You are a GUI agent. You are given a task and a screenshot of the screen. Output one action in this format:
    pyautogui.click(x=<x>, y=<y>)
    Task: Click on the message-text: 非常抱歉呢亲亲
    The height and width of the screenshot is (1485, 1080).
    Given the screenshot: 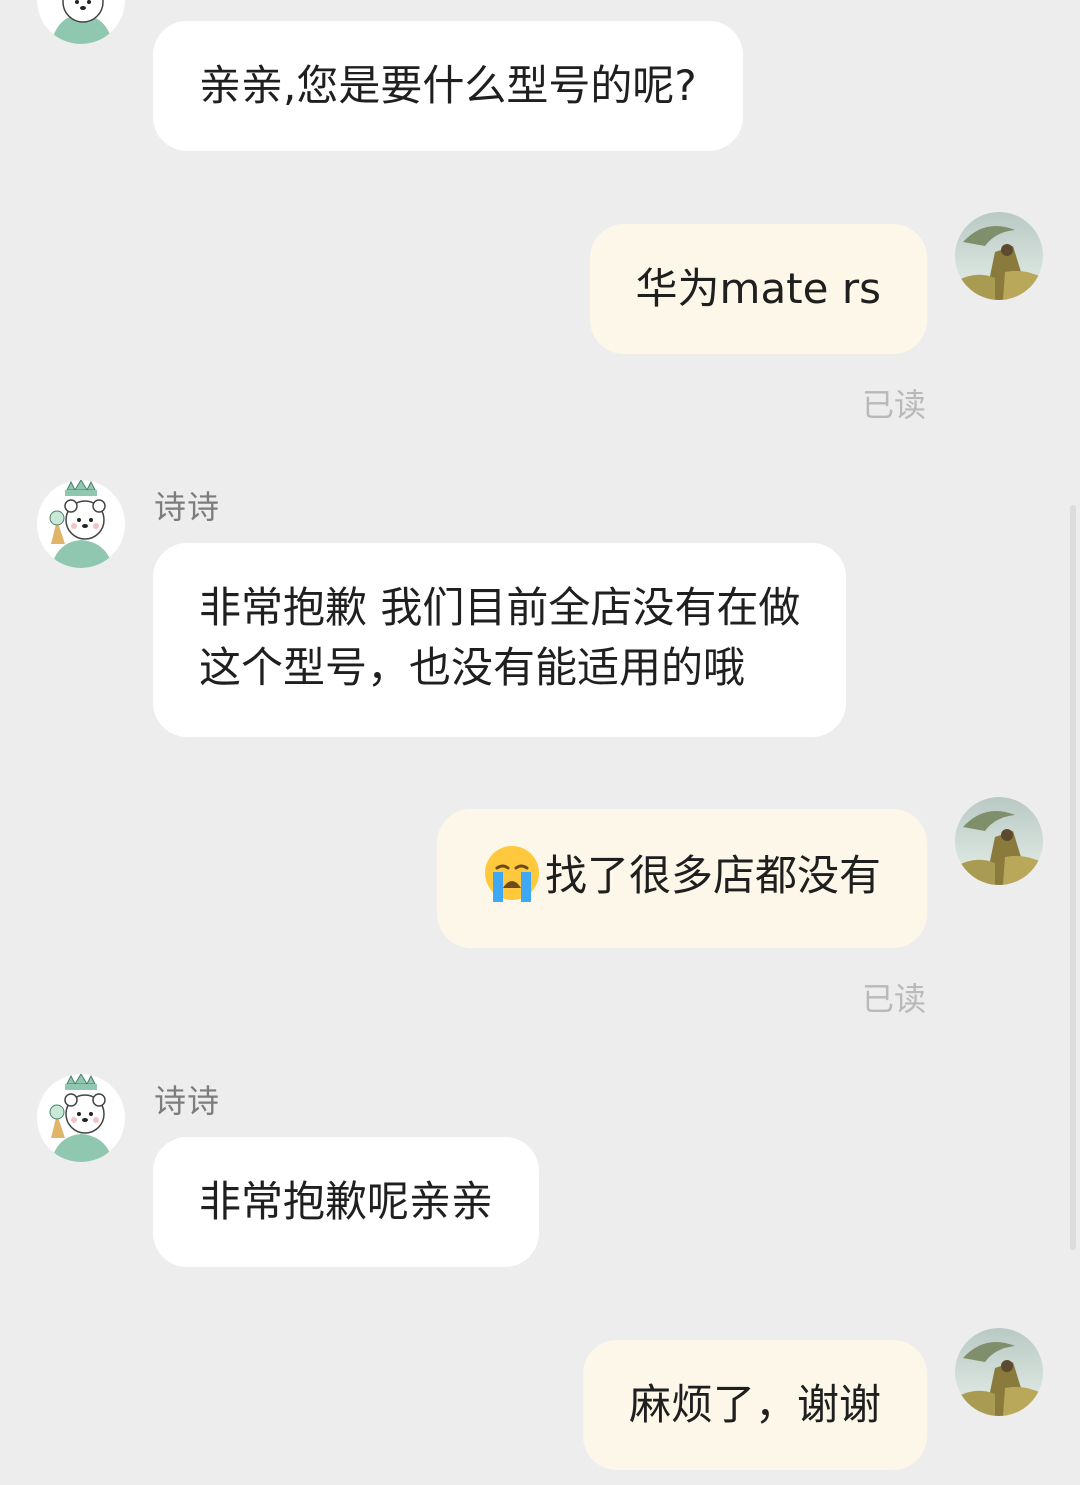 What is the action you would take?
    pyautogui.click(x=346, y=1201)
    